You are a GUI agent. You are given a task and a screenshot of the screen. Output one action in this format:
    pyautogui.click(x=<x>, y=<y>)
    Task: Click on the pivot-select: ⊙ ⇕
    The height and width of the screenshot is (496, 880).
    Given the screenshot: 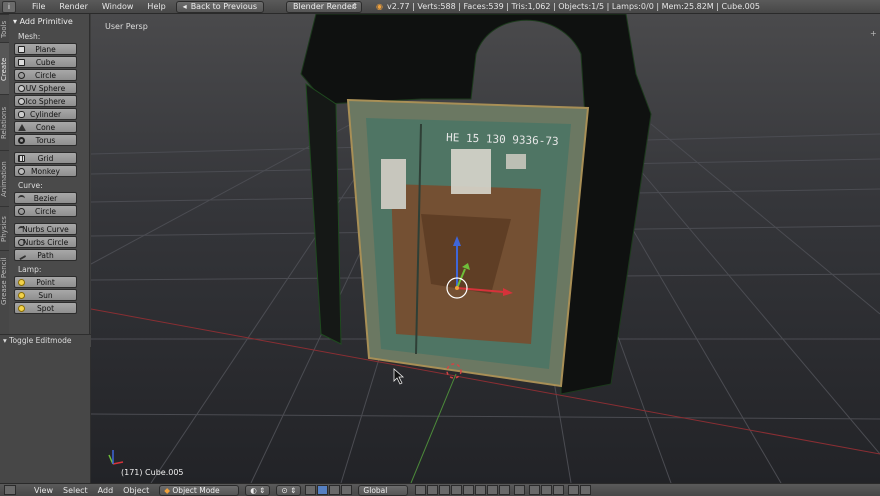 What is the action you would take?
    pyautogui.click(x=289, y=490)
    